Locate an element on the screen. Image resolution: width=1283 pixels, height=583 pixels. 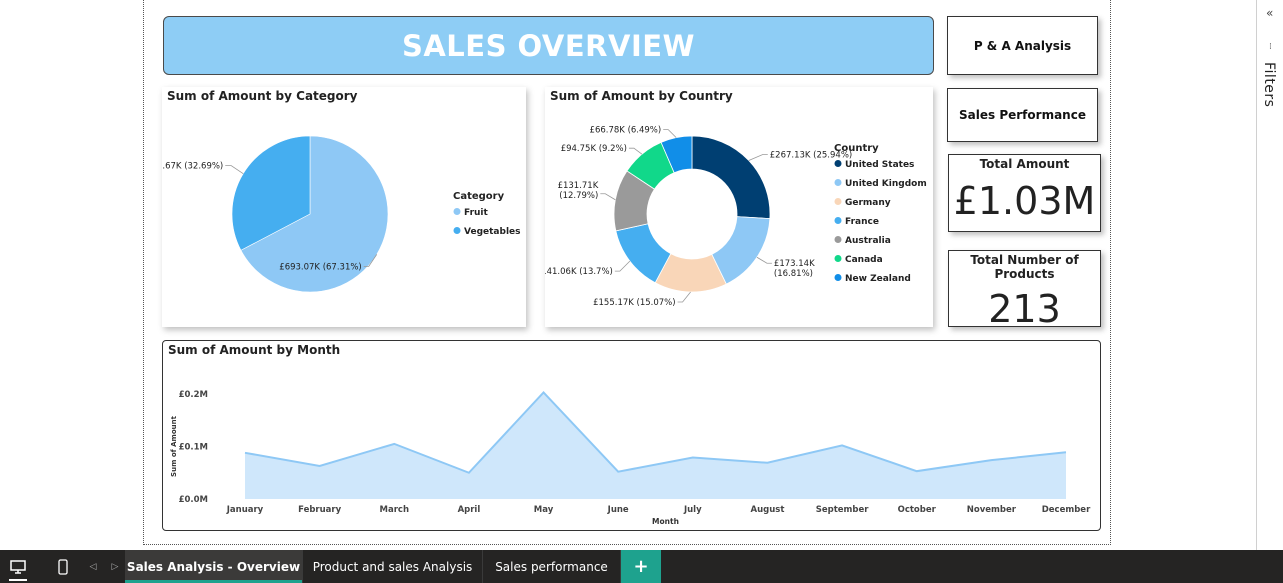
y-tick-label: £0.1M is located at coordinates (193, 448).